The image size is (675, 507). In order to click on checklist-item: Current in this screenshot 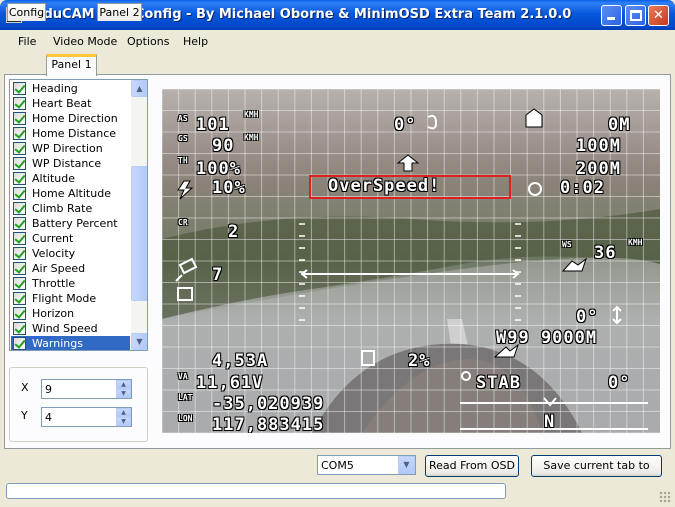, I will do `click(70, 238)`.